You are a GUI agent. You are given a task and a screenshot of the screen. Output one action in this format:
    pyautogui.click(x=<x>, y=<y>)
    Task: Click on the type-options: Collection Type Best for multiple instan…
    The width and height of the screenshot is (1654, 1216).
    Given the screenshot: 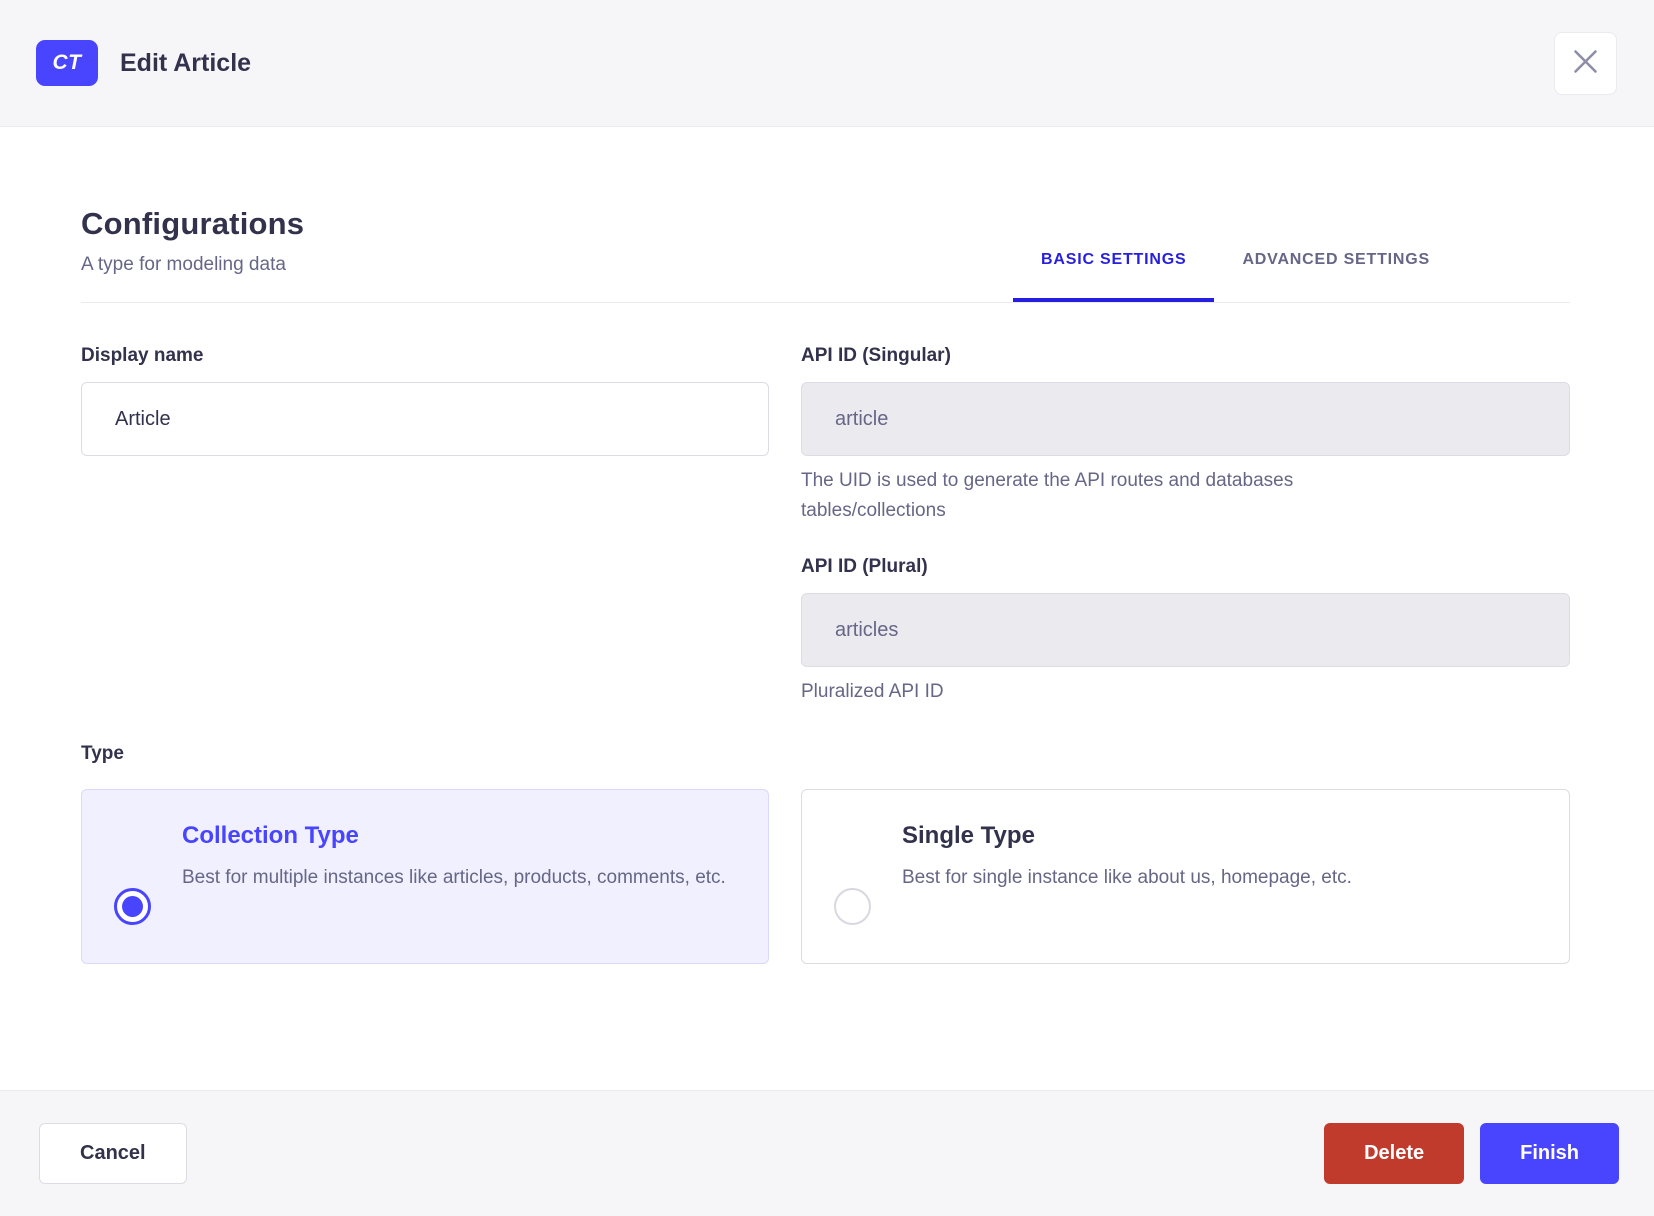 What is the action you would take?
    pyautogui.click(x=825, y=876)
    